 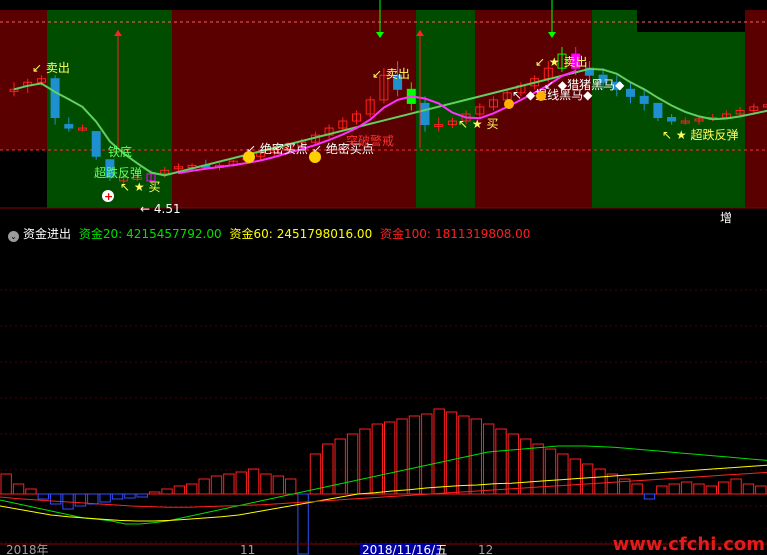 What do you see at coordinates (27, 549) in the screenshot?
I see `date-label: 2018年` at bounding box center [27, 549].